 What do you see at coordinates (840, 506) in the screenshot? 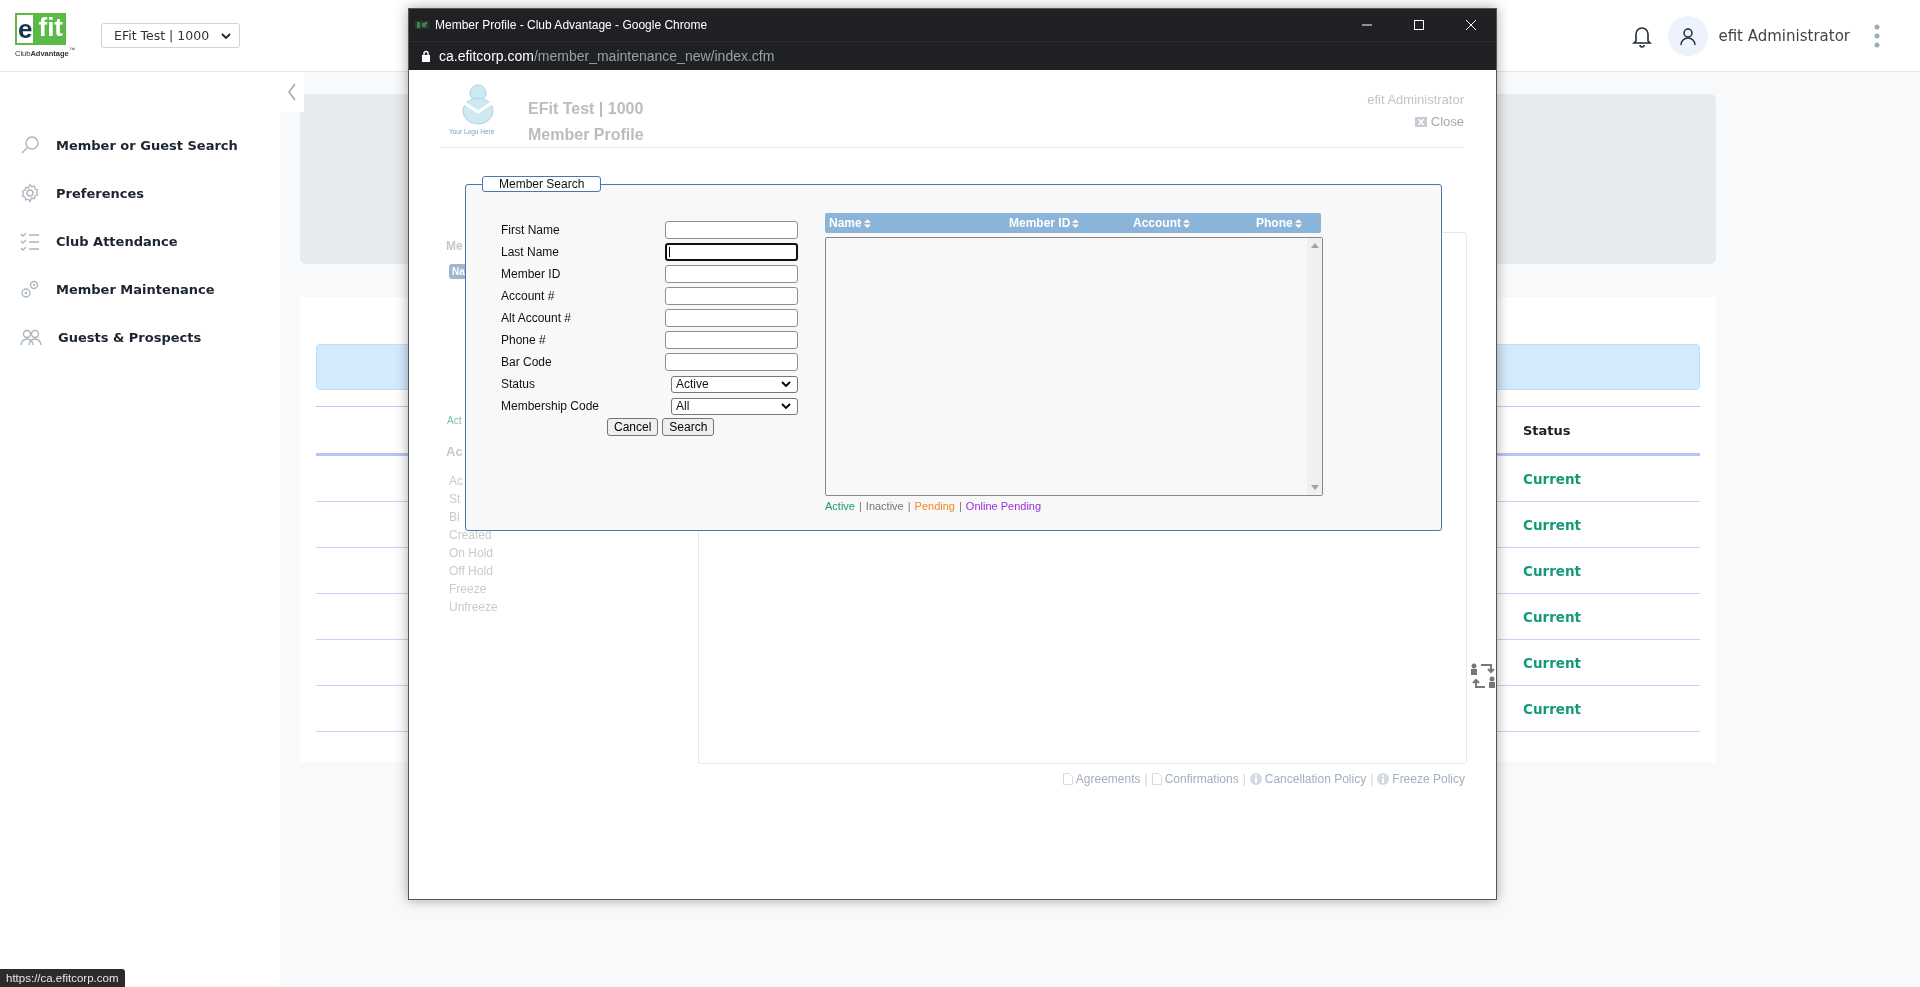
I see `status-legend-item: Active` at bounding box center [840, 506].